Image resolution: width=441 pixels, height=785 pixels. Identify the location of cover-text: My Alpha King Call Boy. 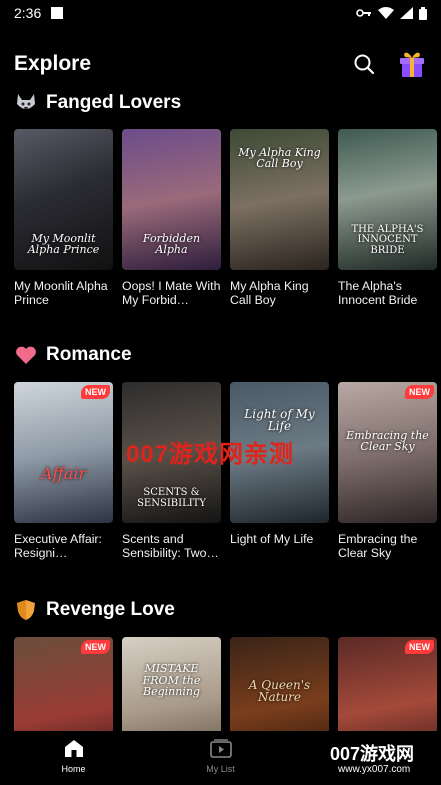
(279, 158).